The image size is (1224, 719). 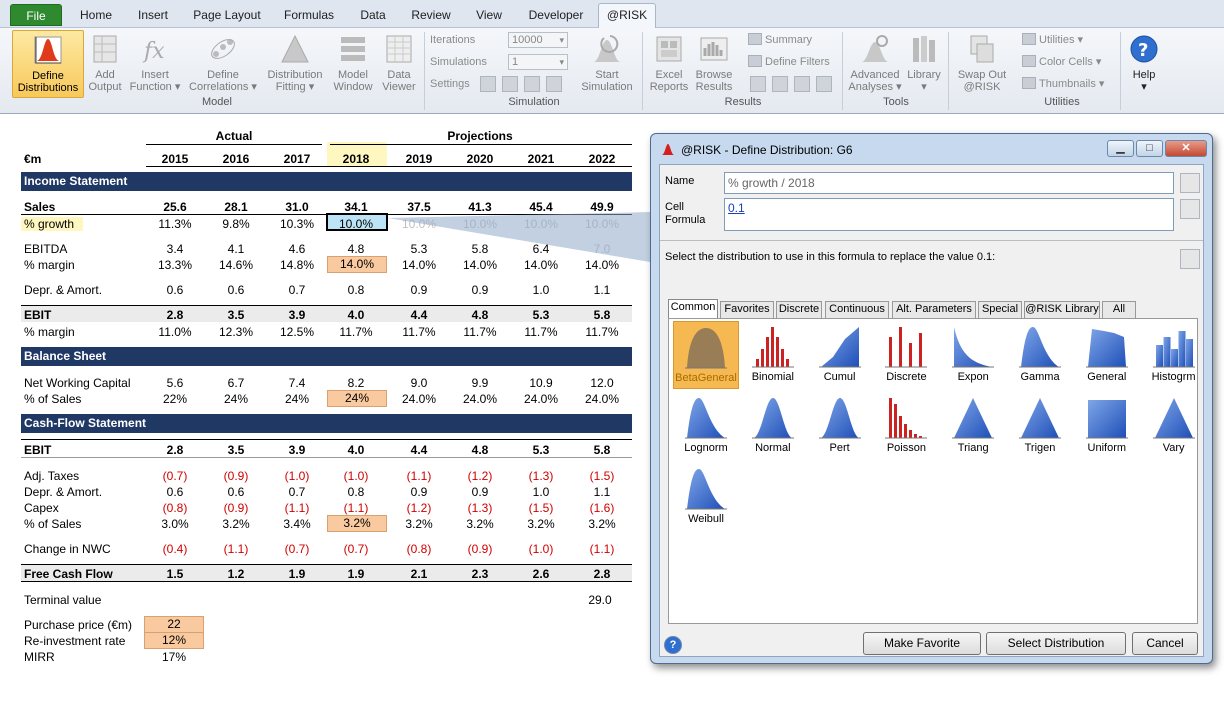 What do you see at coordinates (450, 84) in the screenshot?
I see `settings-label: Settings` at bounding box center [450, 84].